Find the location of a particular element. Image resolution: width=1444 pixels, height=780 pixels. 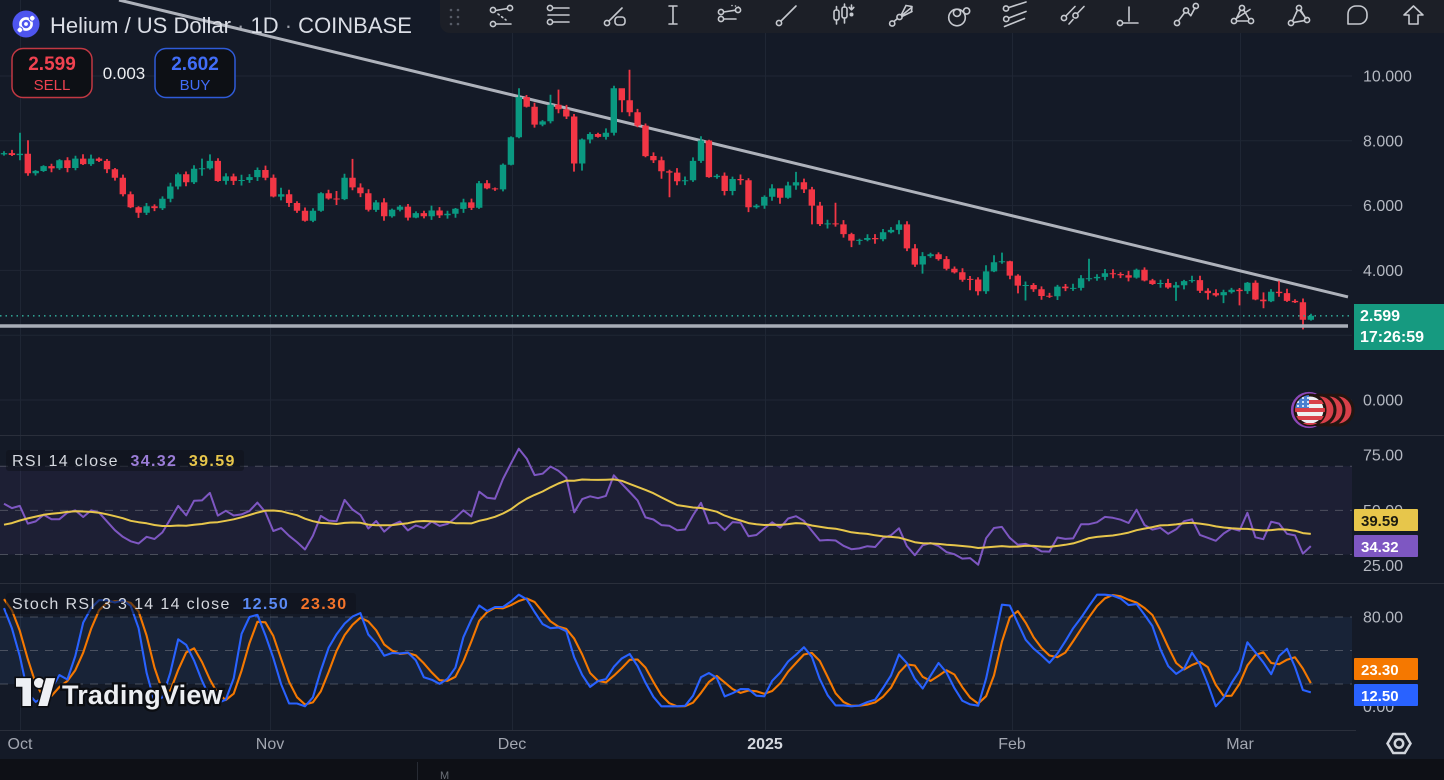

svg-text:Helium / US Dollar · 1D · COIN: Helium / US Dollar · 1D · COINBASE is located at coordinates (231, 25).